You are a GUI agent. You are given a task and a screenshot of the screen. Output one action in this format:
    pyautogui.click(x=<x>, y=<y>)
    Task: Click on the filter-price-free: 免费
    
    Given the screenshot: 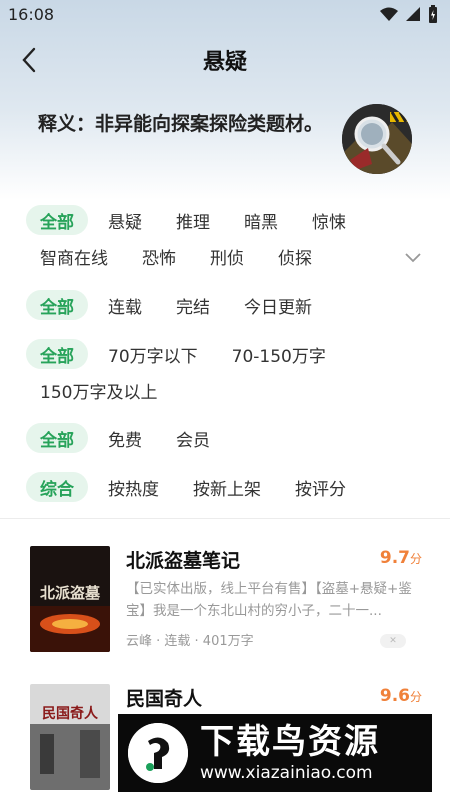 What is the action you would take?
    pyautogui.click(x=125, y=438)
    